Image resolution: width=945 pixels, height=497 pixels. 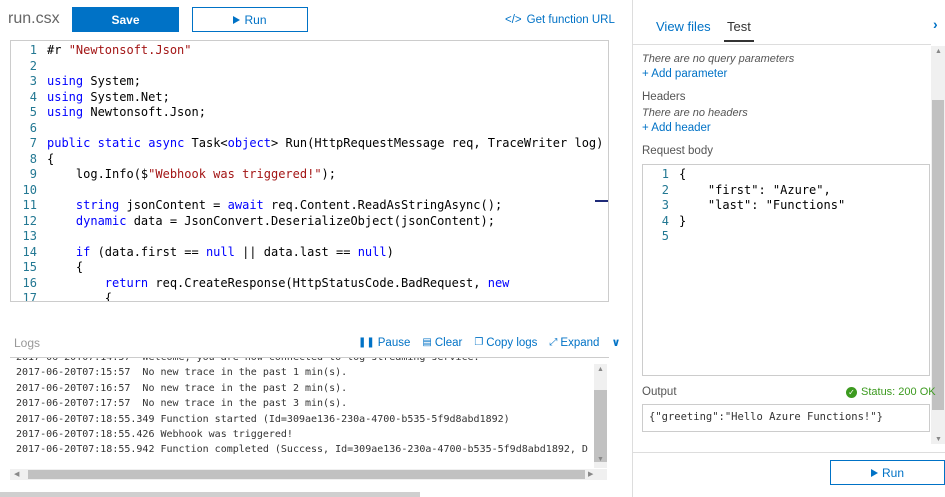 I want to click on code-token: Newtonsoft.Json;, so click(x=144, y=112).